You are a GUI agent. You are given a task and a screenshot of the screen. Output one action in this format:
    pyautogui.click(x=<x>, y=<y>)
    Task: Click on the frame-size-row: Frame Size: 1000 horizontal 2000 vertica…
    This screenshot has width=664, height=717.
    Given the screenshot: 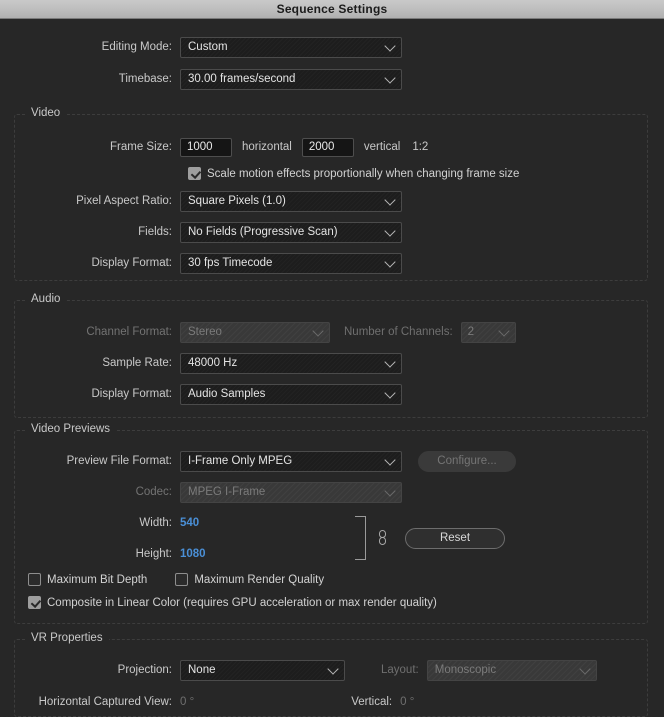 What is the action you would take?
    pyautogui.click(x=332, y=147)
    